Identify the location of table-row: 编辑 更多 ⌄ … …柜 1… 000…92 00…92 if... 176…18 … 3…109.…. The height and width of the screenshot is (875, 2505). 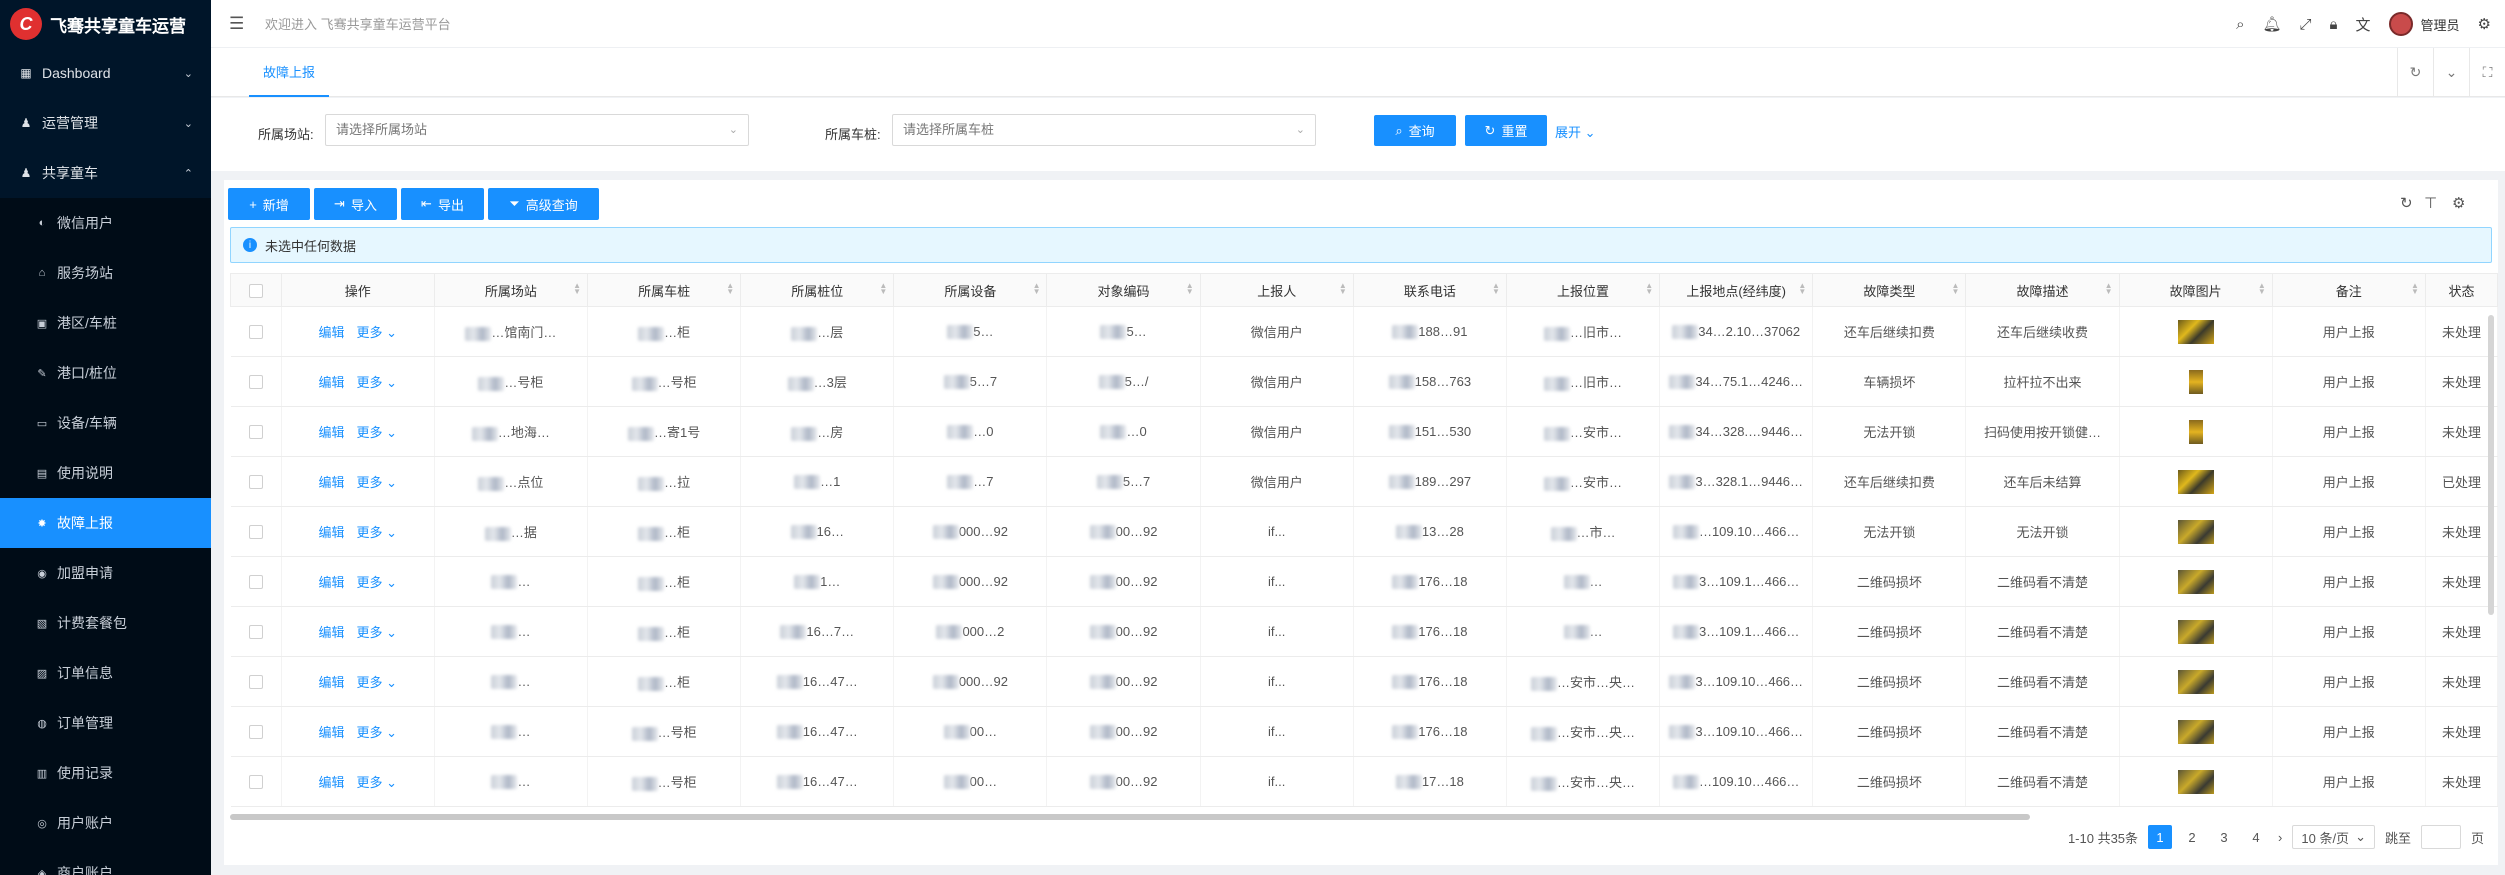
(1364, 581).